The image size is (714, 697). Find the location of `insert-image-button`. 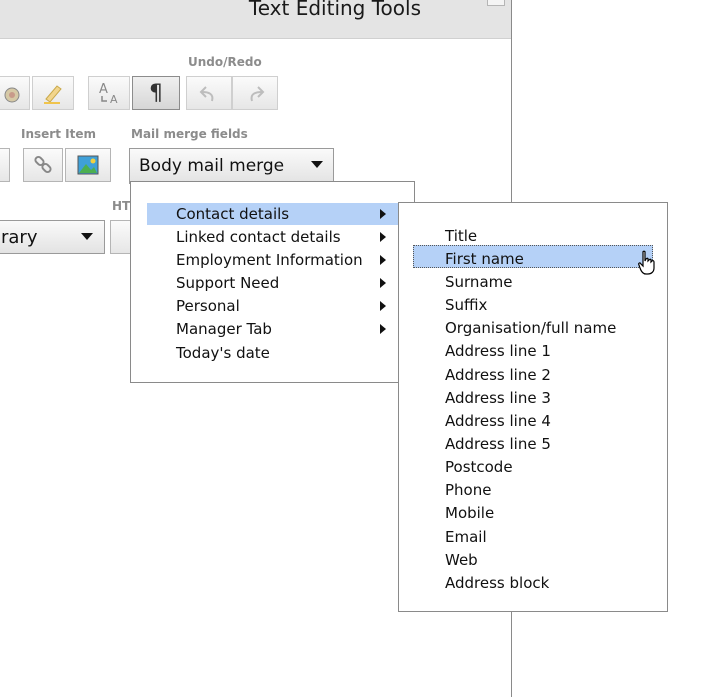

insert-image-button is located at coordinates (88, 165).